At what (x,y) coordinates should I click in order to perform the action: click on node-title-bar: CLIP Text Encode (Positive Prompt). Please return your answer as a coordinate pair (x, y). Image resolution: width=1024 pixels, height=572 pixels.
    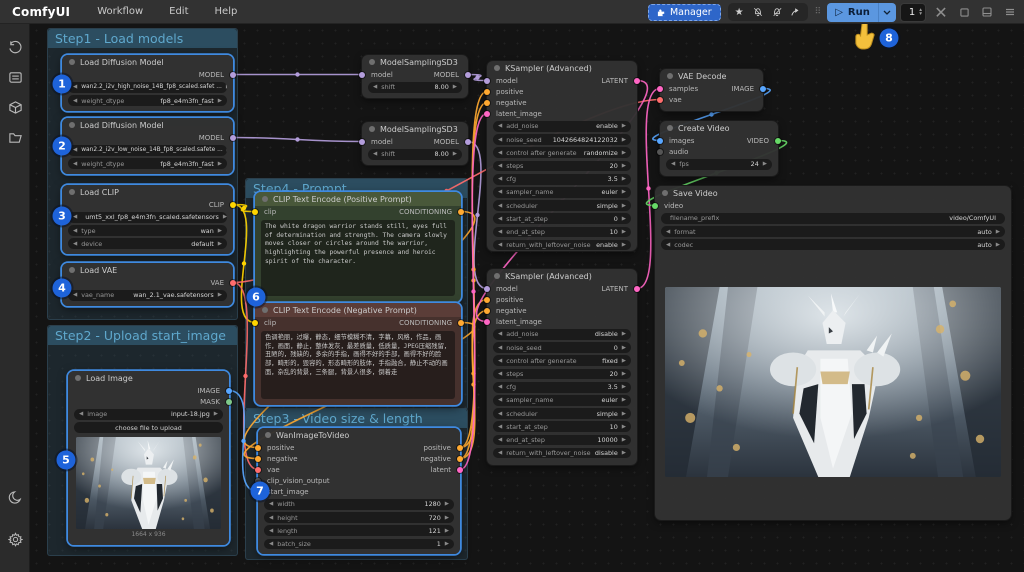
    Looking at the image, I should click on (358, 199).